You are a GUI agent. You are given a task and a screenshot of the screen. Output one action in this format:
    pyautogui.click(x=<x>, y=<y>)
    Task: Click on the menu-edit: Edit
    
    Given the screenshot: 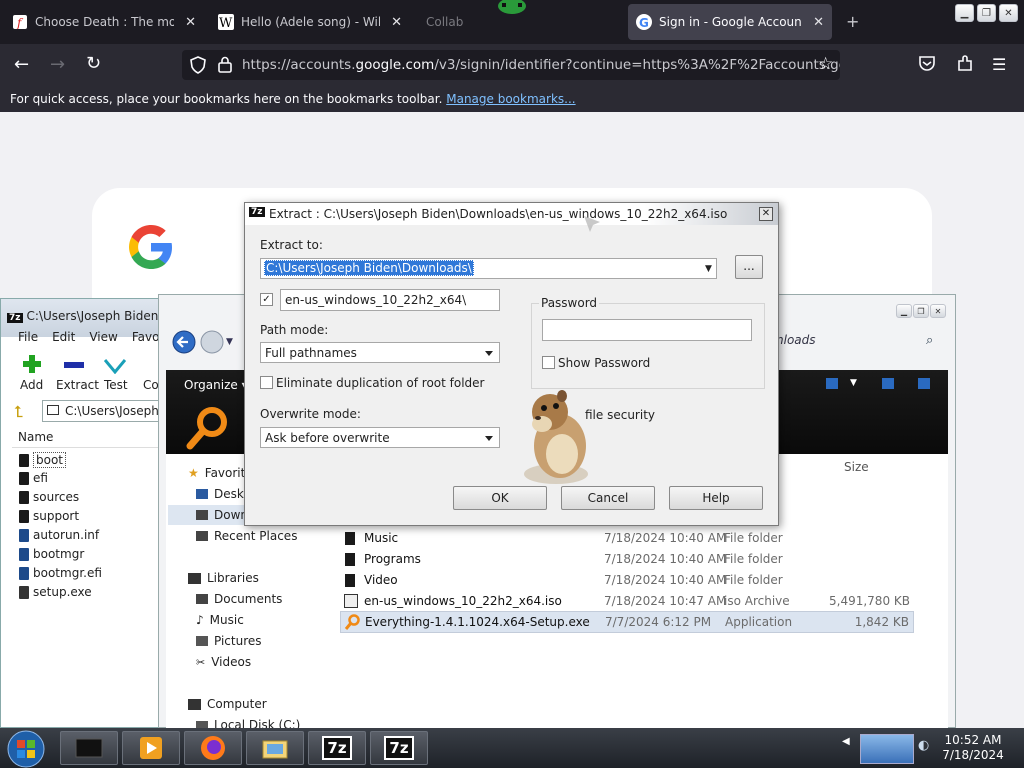 What is the action you would take?
    pyautogui.click(x=63, y=337)
    